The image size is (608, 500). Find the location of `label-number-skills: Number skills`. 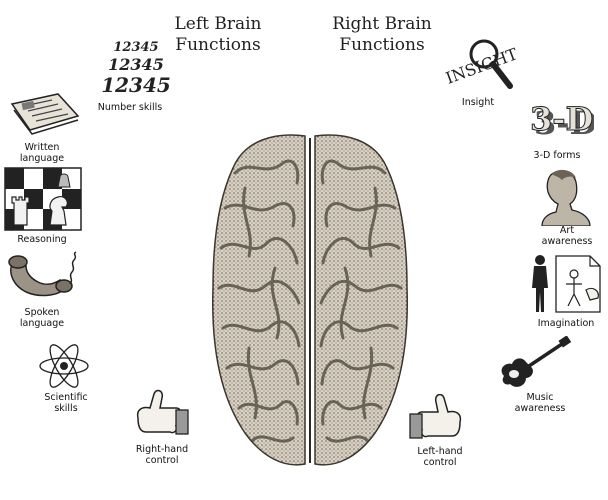

label-number-skills: Number skills is located at coordinates (130, 107).